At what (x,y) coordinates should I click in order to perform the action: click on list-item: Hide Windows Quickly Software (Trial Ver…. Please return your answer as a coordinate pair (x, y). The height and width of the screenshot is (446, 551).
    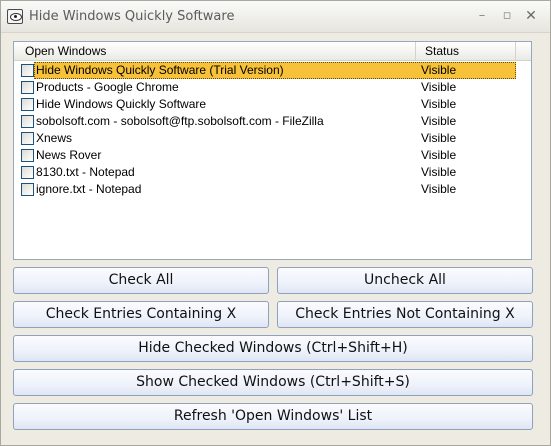
    Looking at the image, I should click on (272, 70).